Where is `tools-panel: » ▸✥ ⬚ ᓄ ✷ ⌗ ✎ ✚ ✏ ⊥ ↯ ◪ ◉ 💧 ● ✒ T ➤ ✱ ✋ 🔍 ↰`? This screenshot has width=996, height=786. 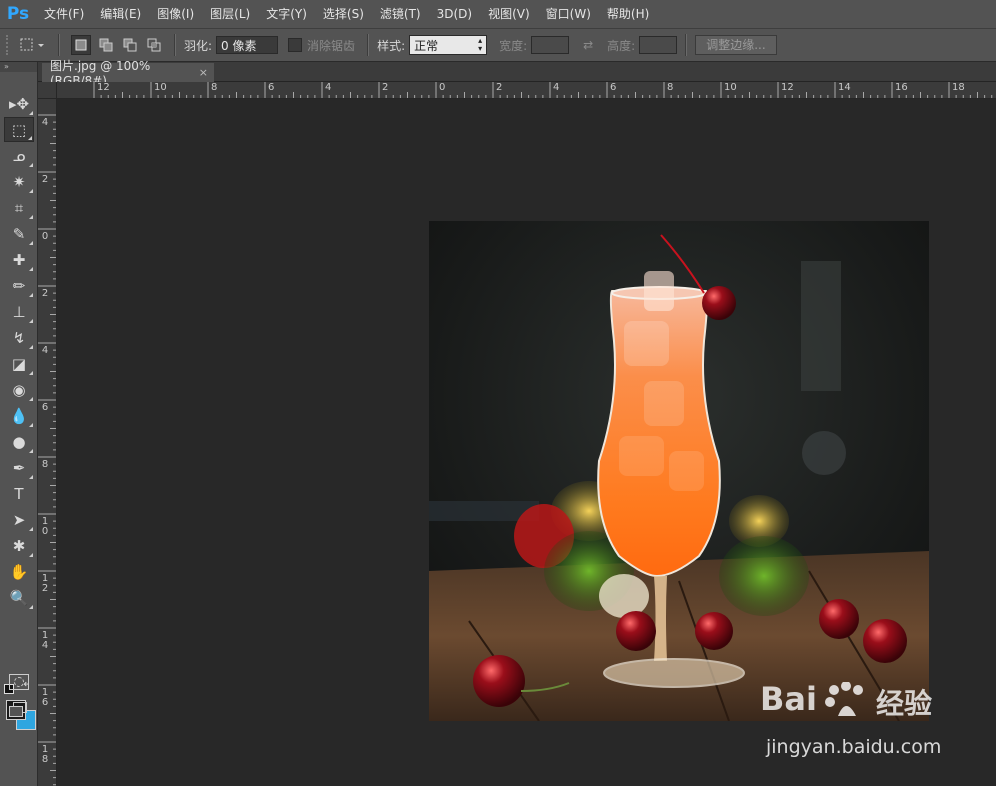 tools-panel: » ▸✥ ⬚ ᓄ ✷ ⌗ ✎ ✚ ✏ ⊥ ↯ ◪ ◉ 💧 ● ✒ T ➤ ✱ ✋ 🔍 ↰ is located at coordinates (19, 424).